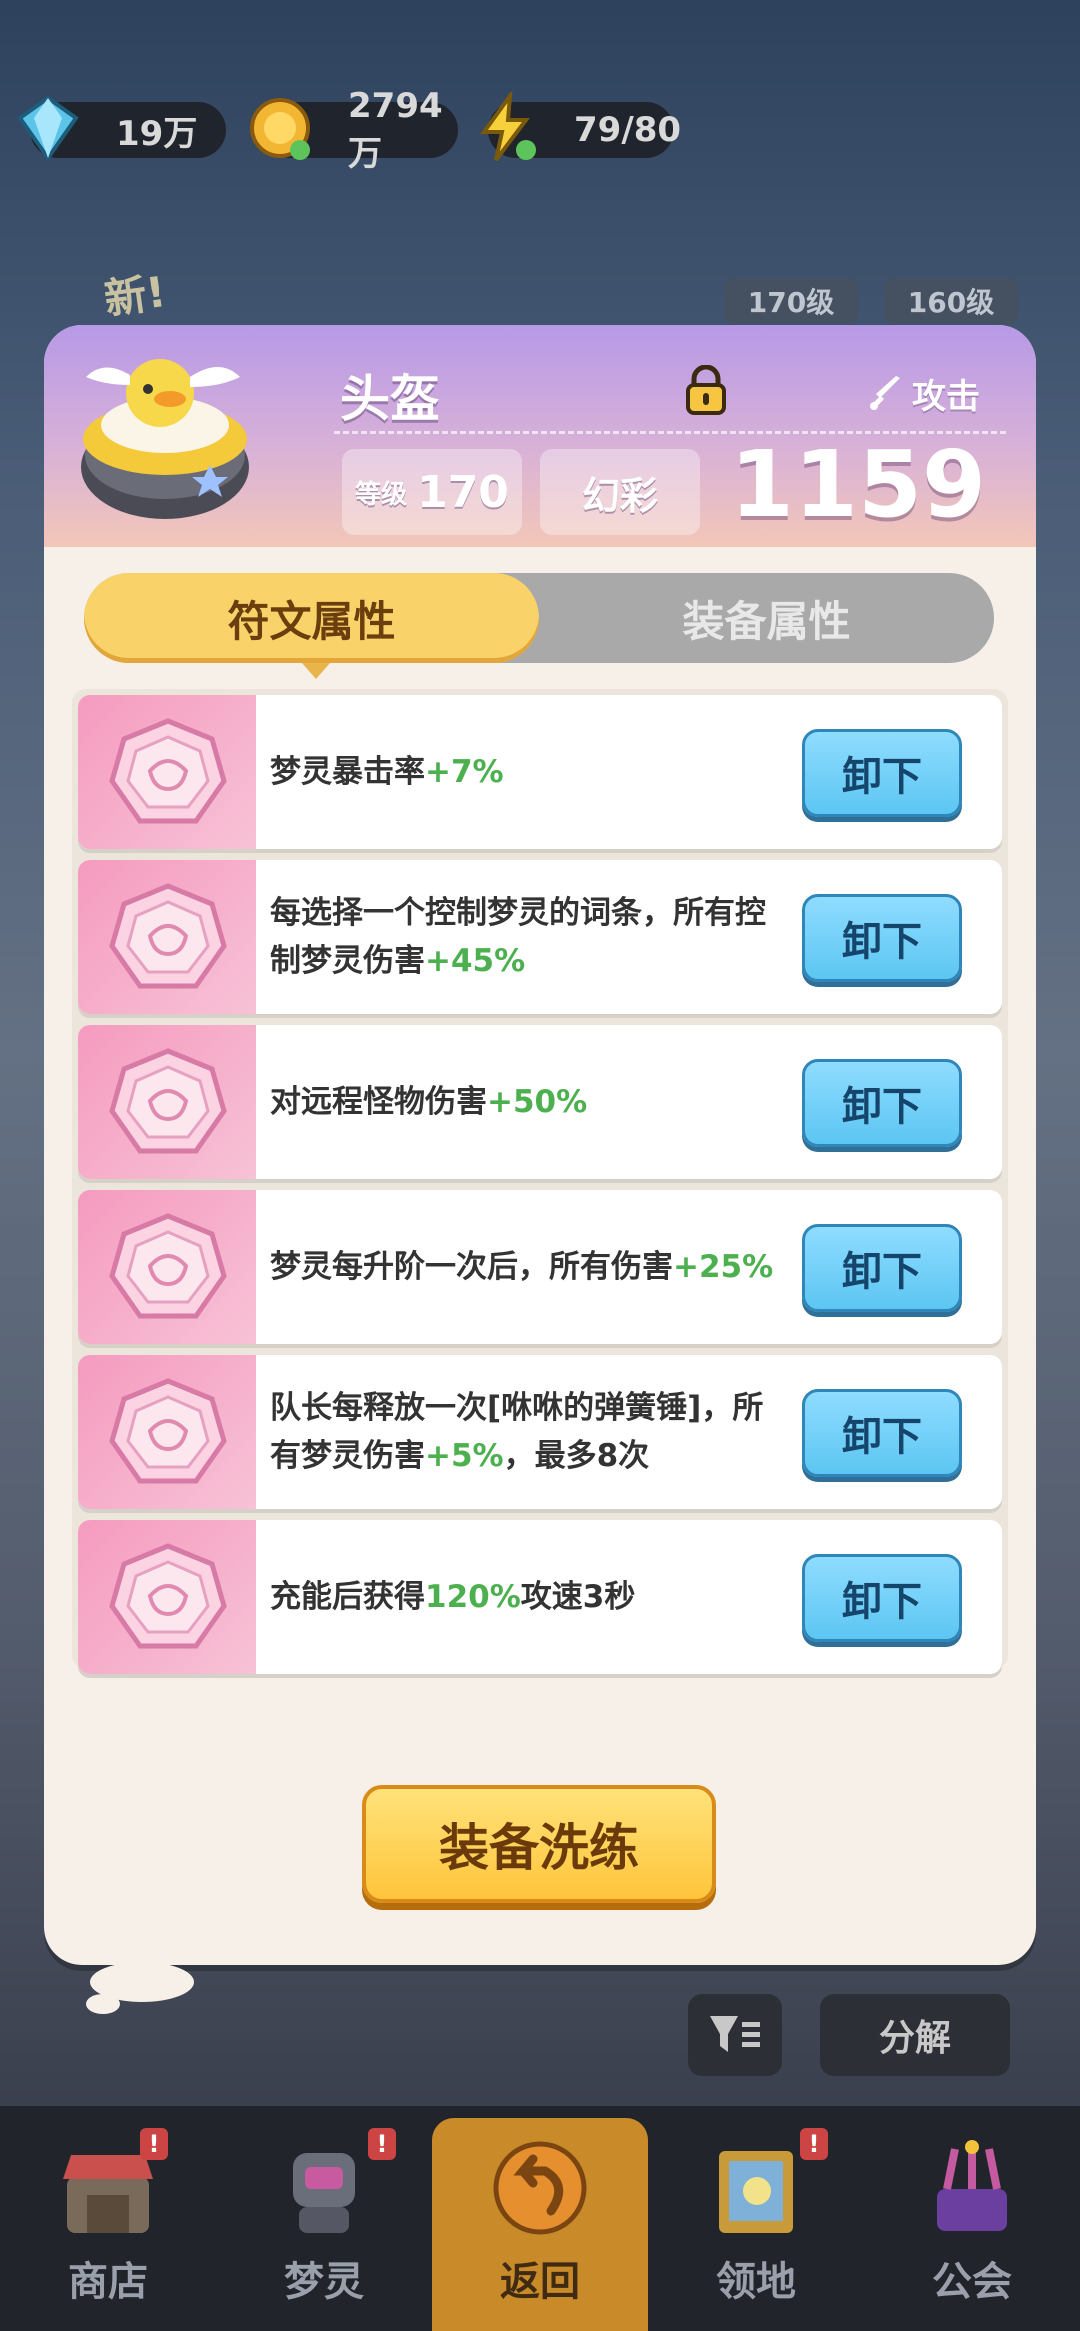 The height and width of the screenshot is (2331, 1080). What do you see at coordinates (324, 2282) in the screenshot?
I see `nav-label: 梦灵` at bounding box center [324, 2282].